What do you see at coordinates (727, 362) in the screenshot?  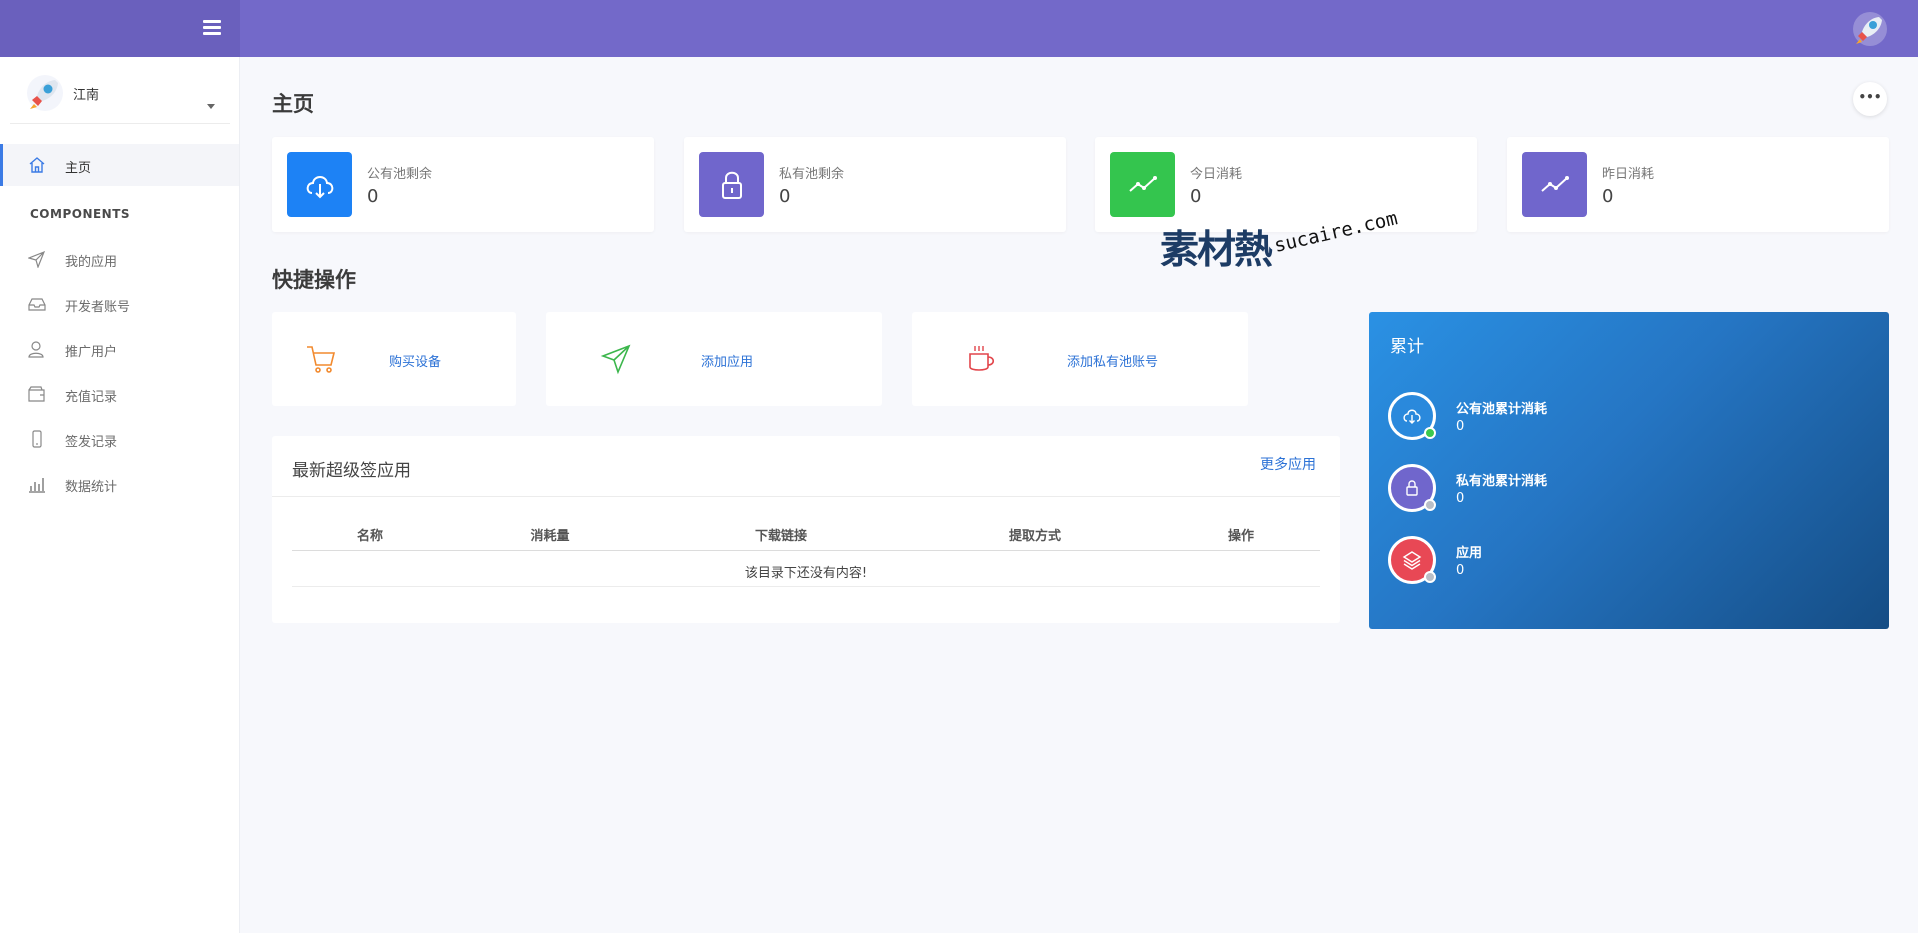 I see `quick-action-label: 添加应用` at bounding box center [727, 362].